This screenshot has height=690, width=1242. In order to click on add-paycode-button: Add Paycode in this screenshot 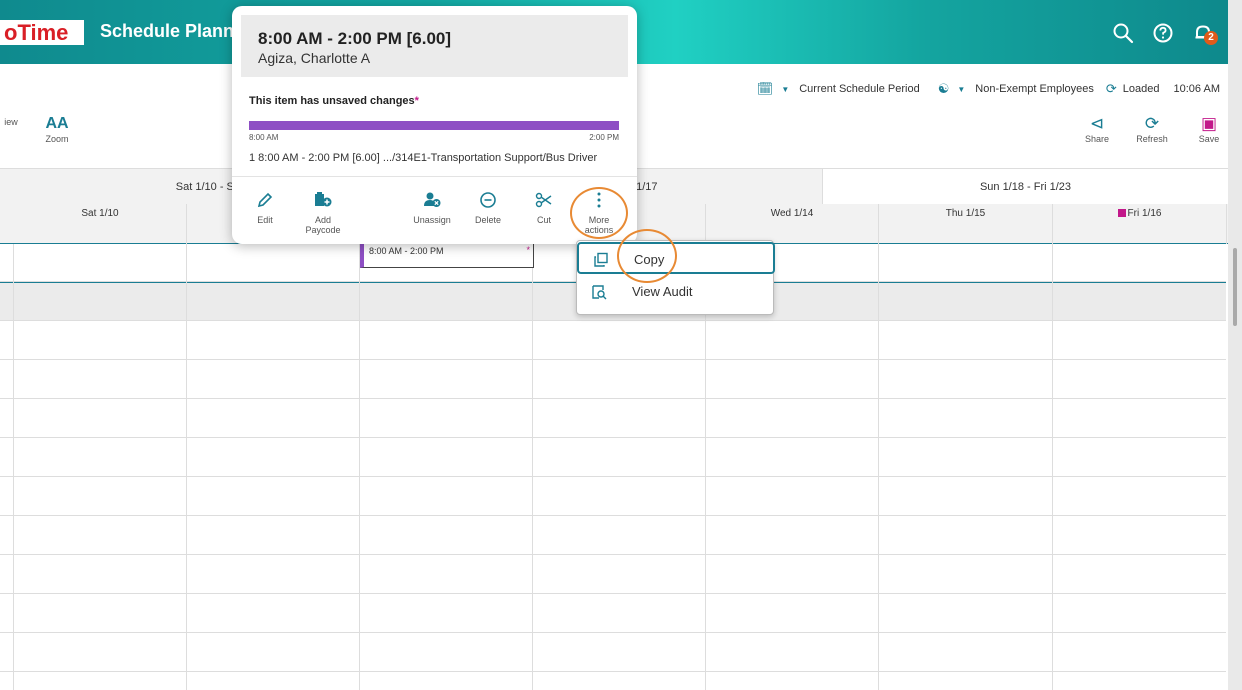, I will do `click(323, 213)`.